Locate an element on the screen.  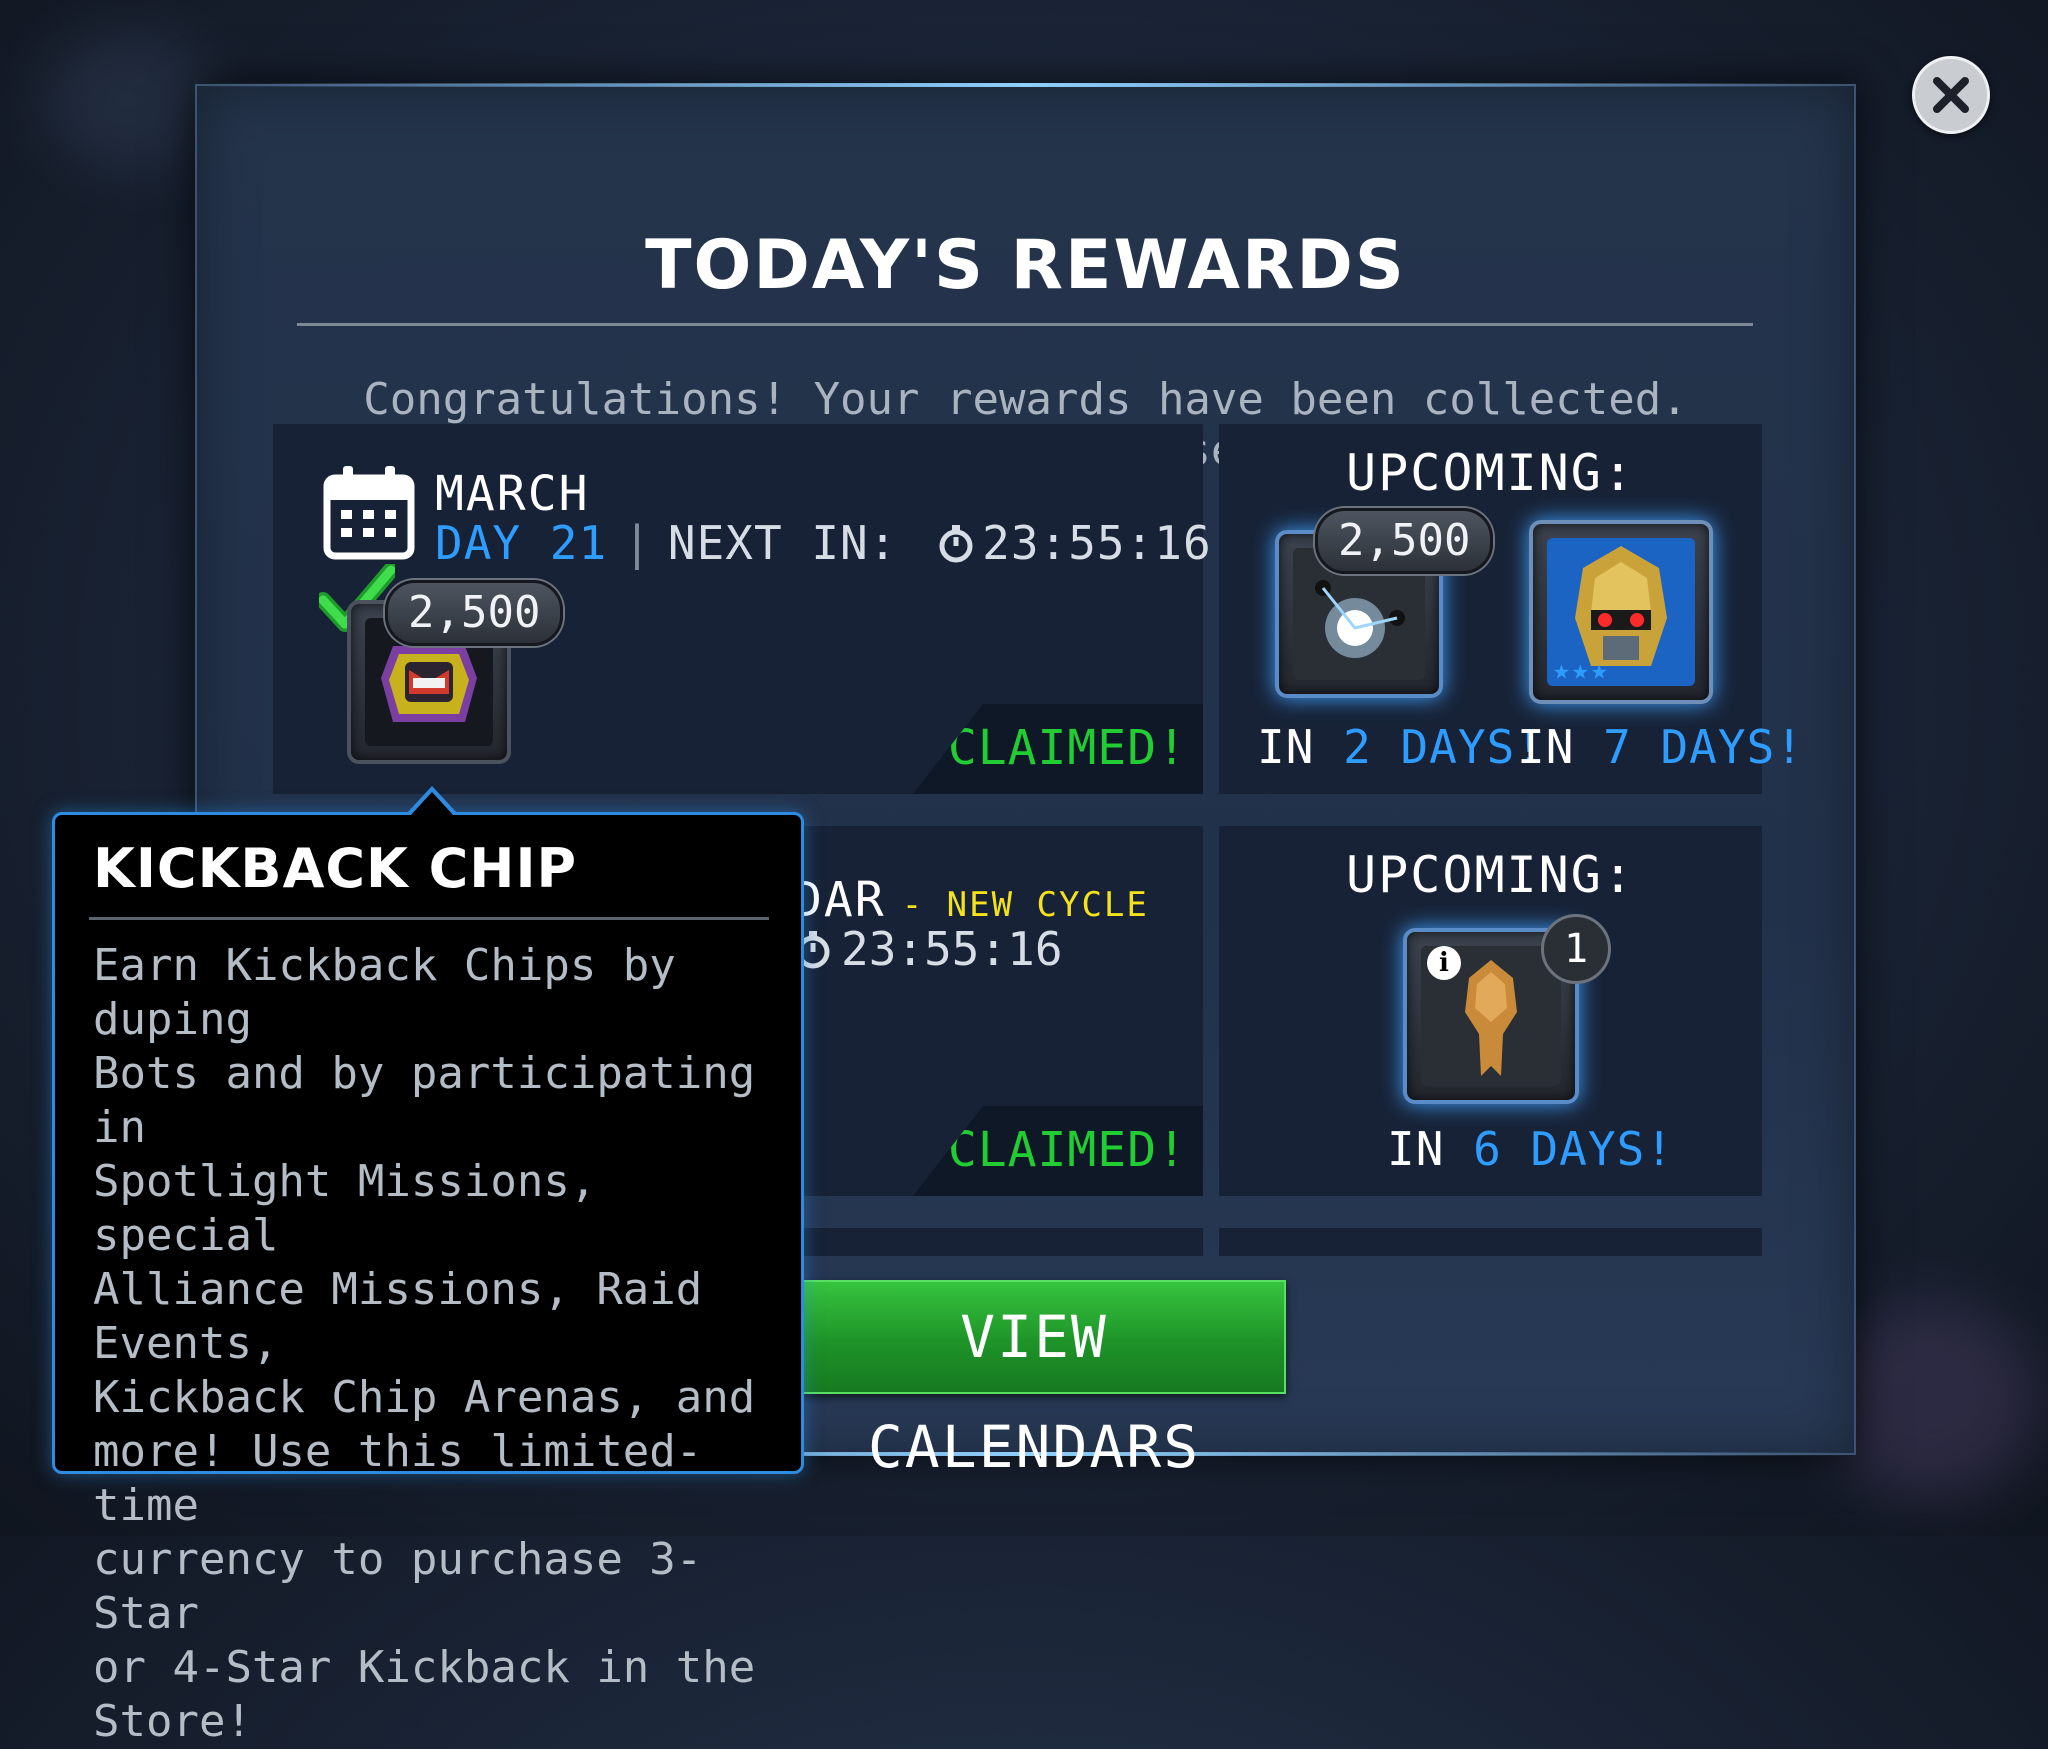
calendar-title-fragment: DAR - NEW CYCLE is located at coordinates (971, 900).